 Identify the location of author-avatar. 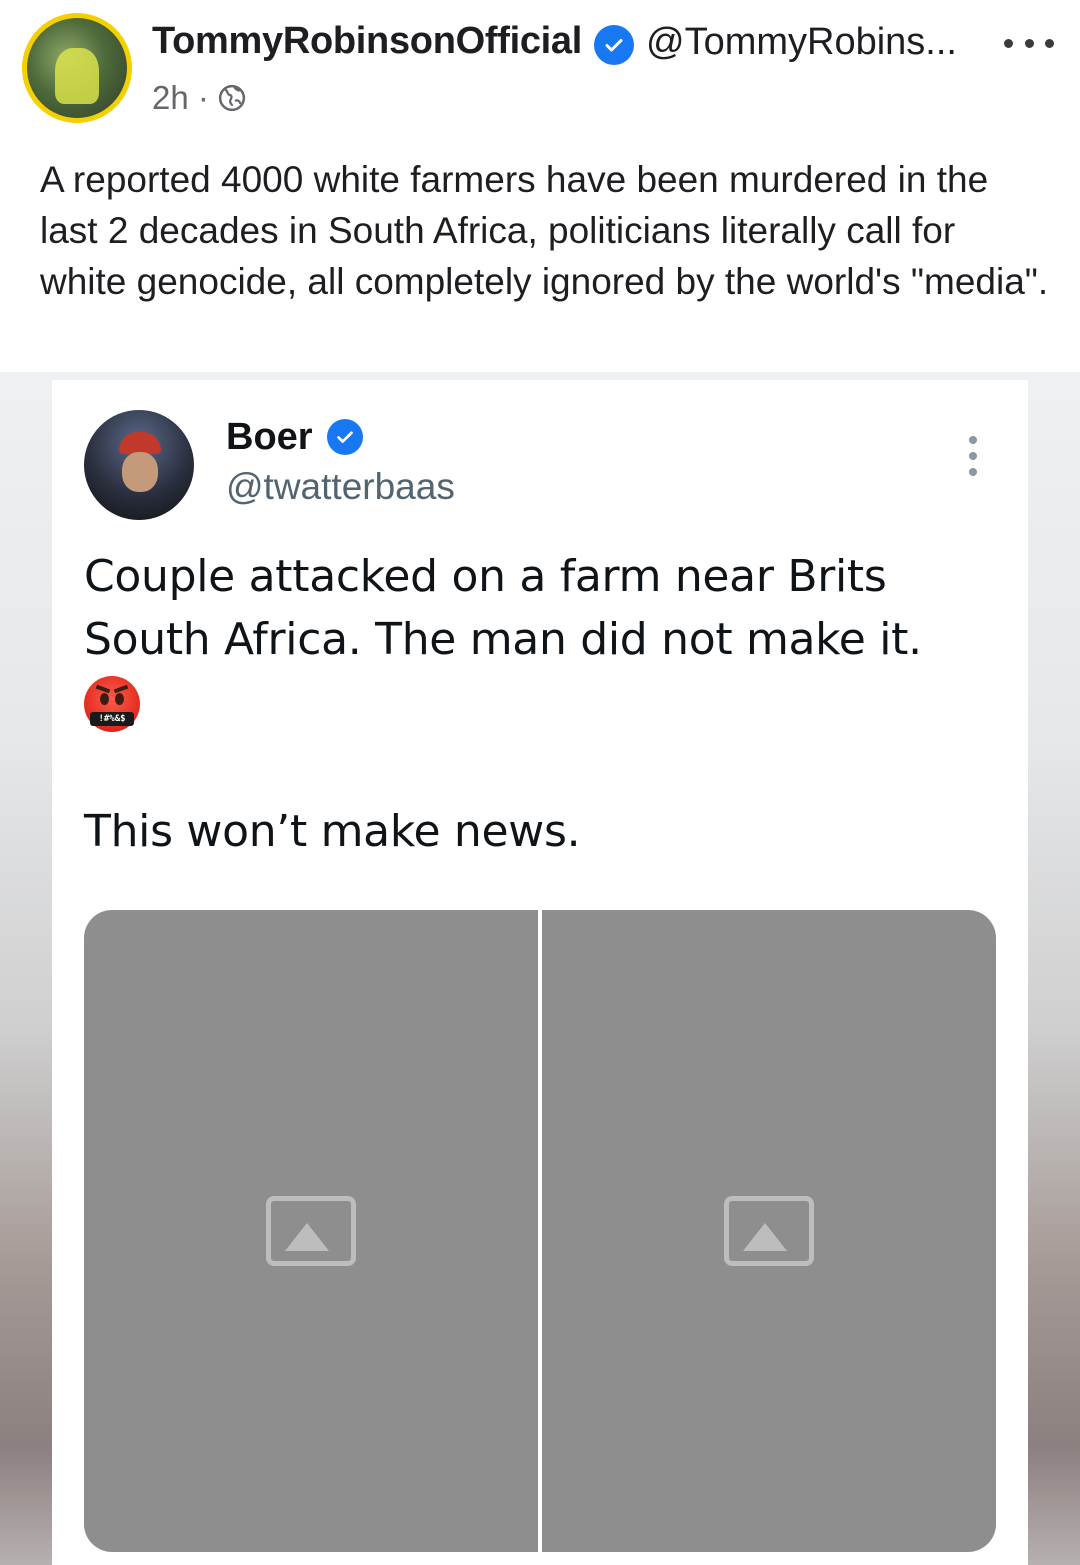
(77, 68).